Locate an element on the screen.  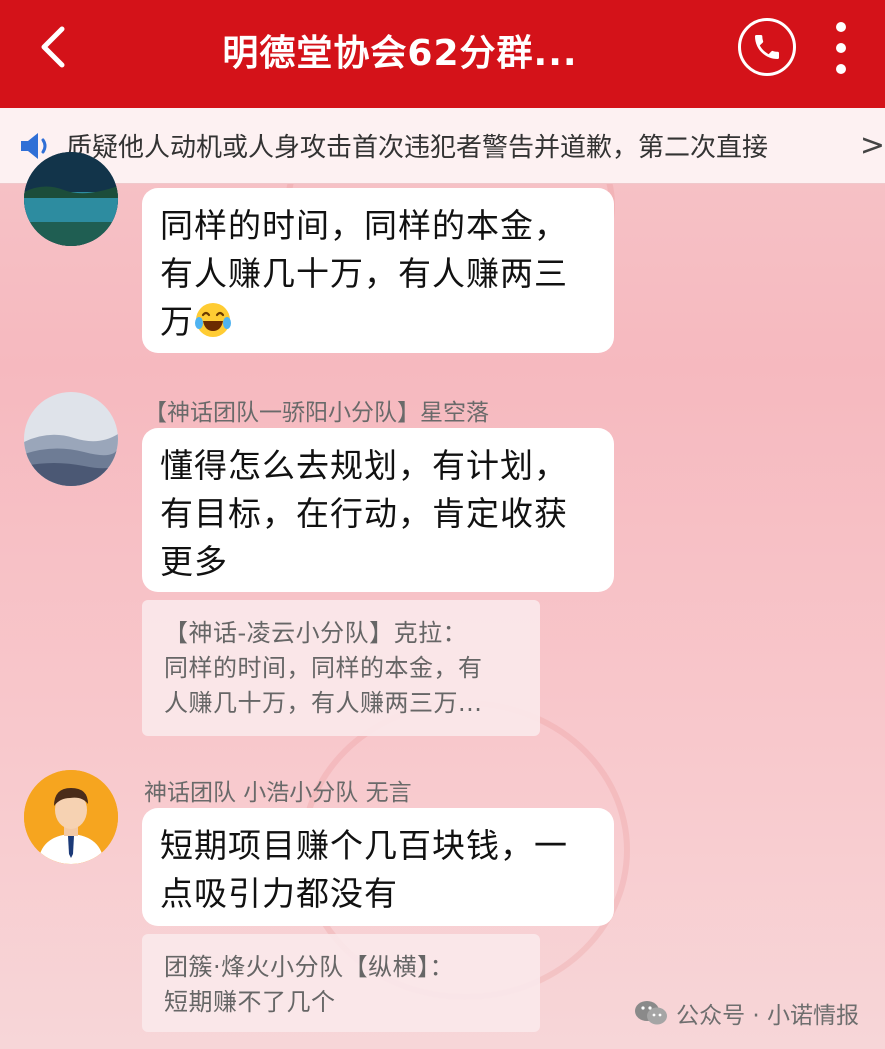
speaker-icon is located at coordinates (34, 145).